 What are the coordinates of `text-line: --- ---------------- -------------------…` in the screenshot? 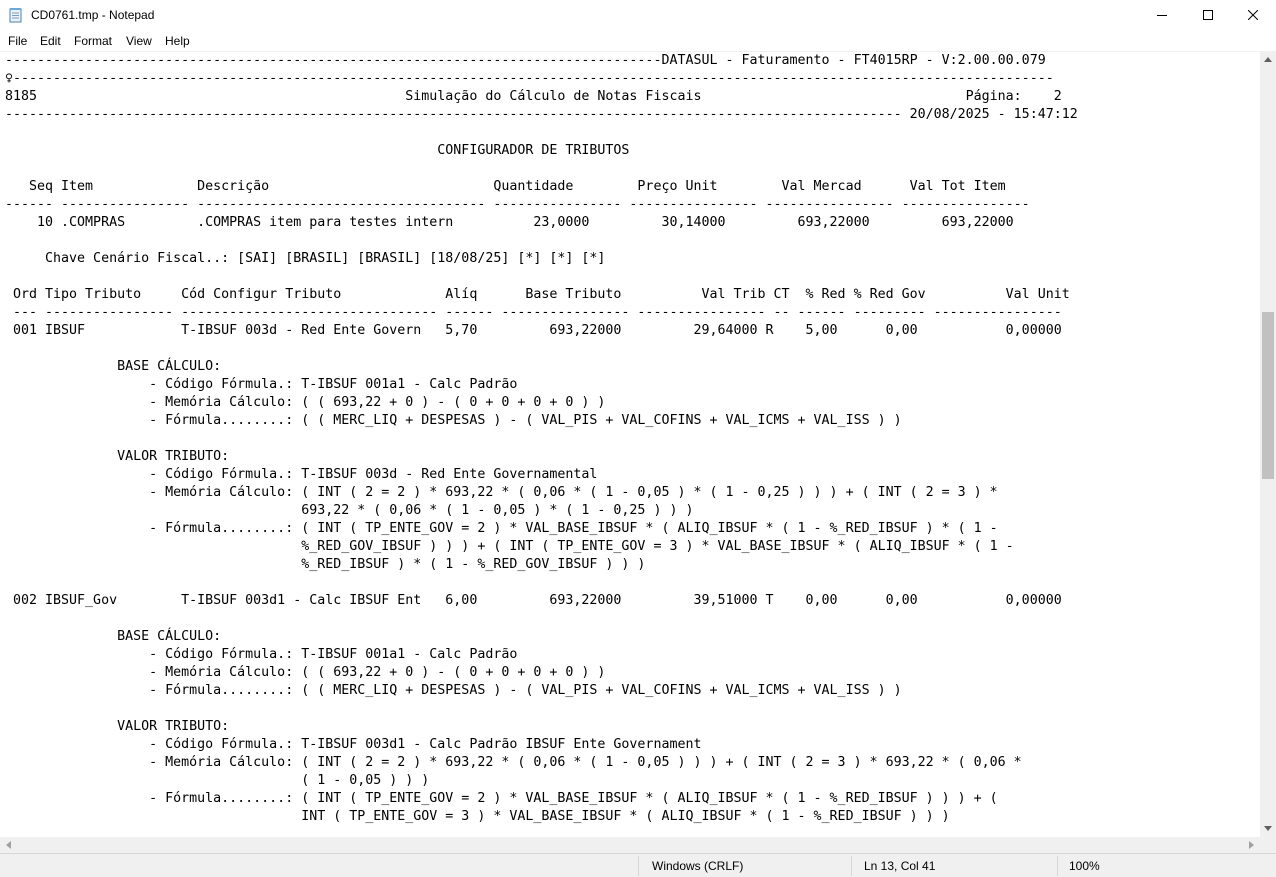 It's located at (533, 312).